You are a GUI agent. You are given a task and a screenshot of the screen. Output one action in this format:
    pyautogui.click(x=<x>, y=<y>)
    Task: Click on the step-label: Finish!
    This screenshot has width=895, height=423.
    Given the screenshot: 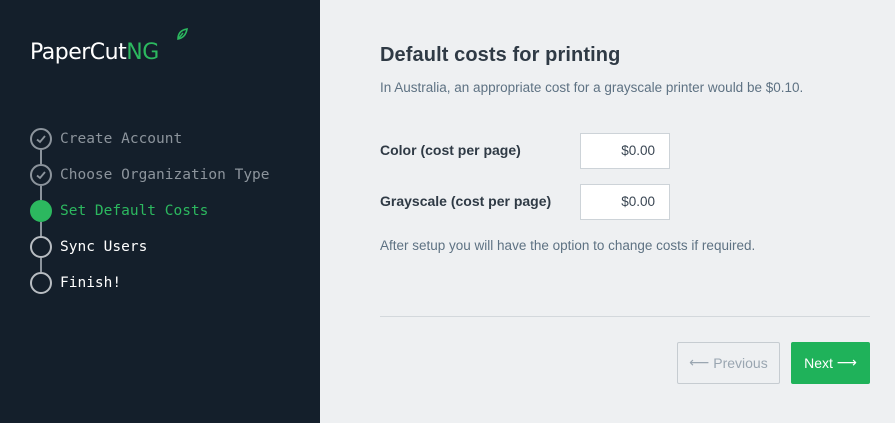 What is the action you would take?
    pyautogui.click(x=91, y=283)
    